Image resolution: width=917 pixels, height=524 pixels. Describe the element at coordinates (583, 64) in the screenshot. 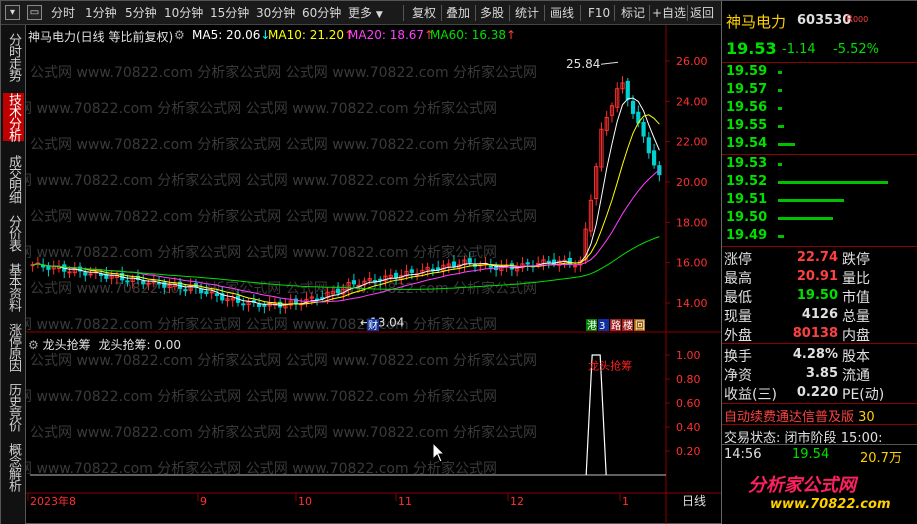

I see `high-price-label: 25.84` at that location.